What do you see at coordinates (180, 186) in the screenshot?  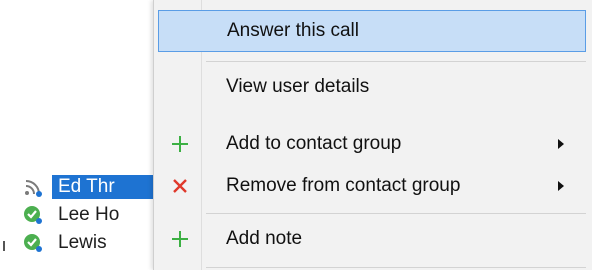 I see `close-icon` at bounding box center [180, 186].